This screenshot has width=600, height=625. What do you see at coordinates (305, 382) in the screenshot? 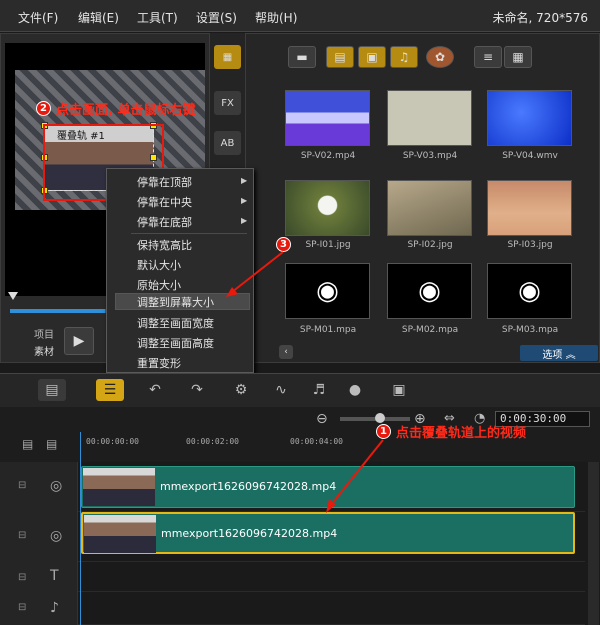
I see `annotation-arrows` at bounding box center [305, 382].